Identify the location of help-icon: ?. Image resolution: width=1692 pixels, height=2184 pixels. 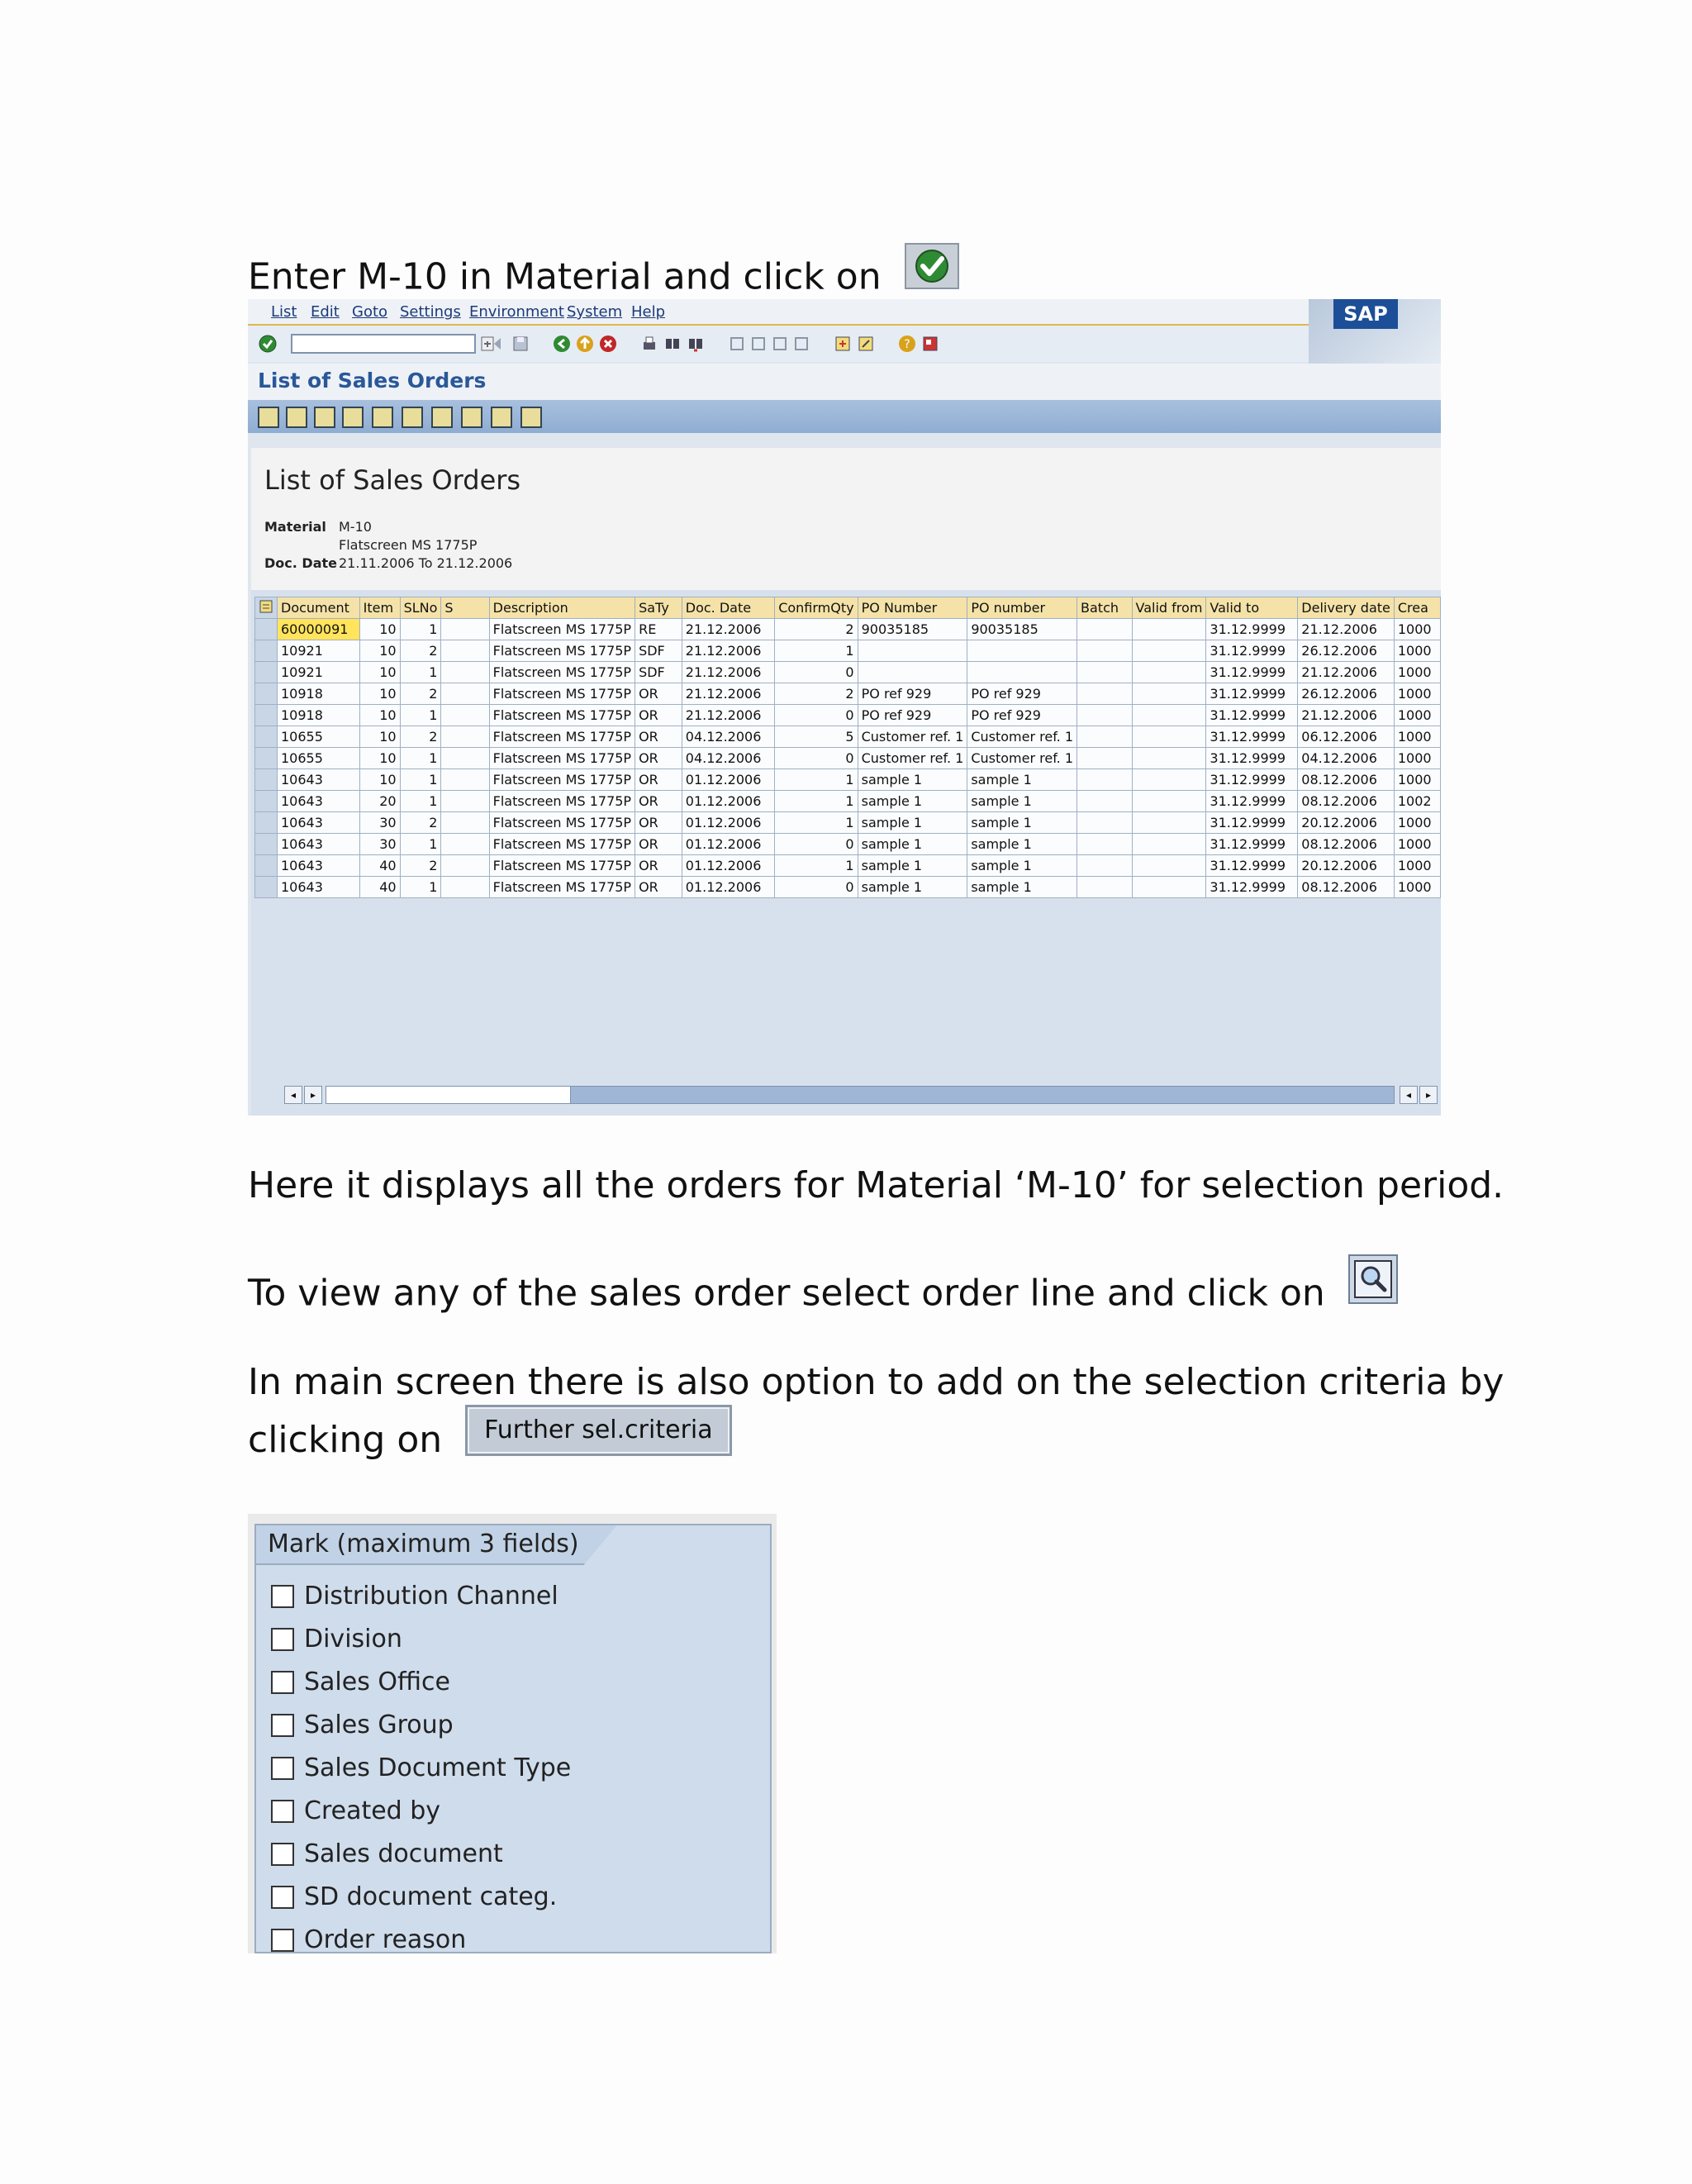
(907, 344).